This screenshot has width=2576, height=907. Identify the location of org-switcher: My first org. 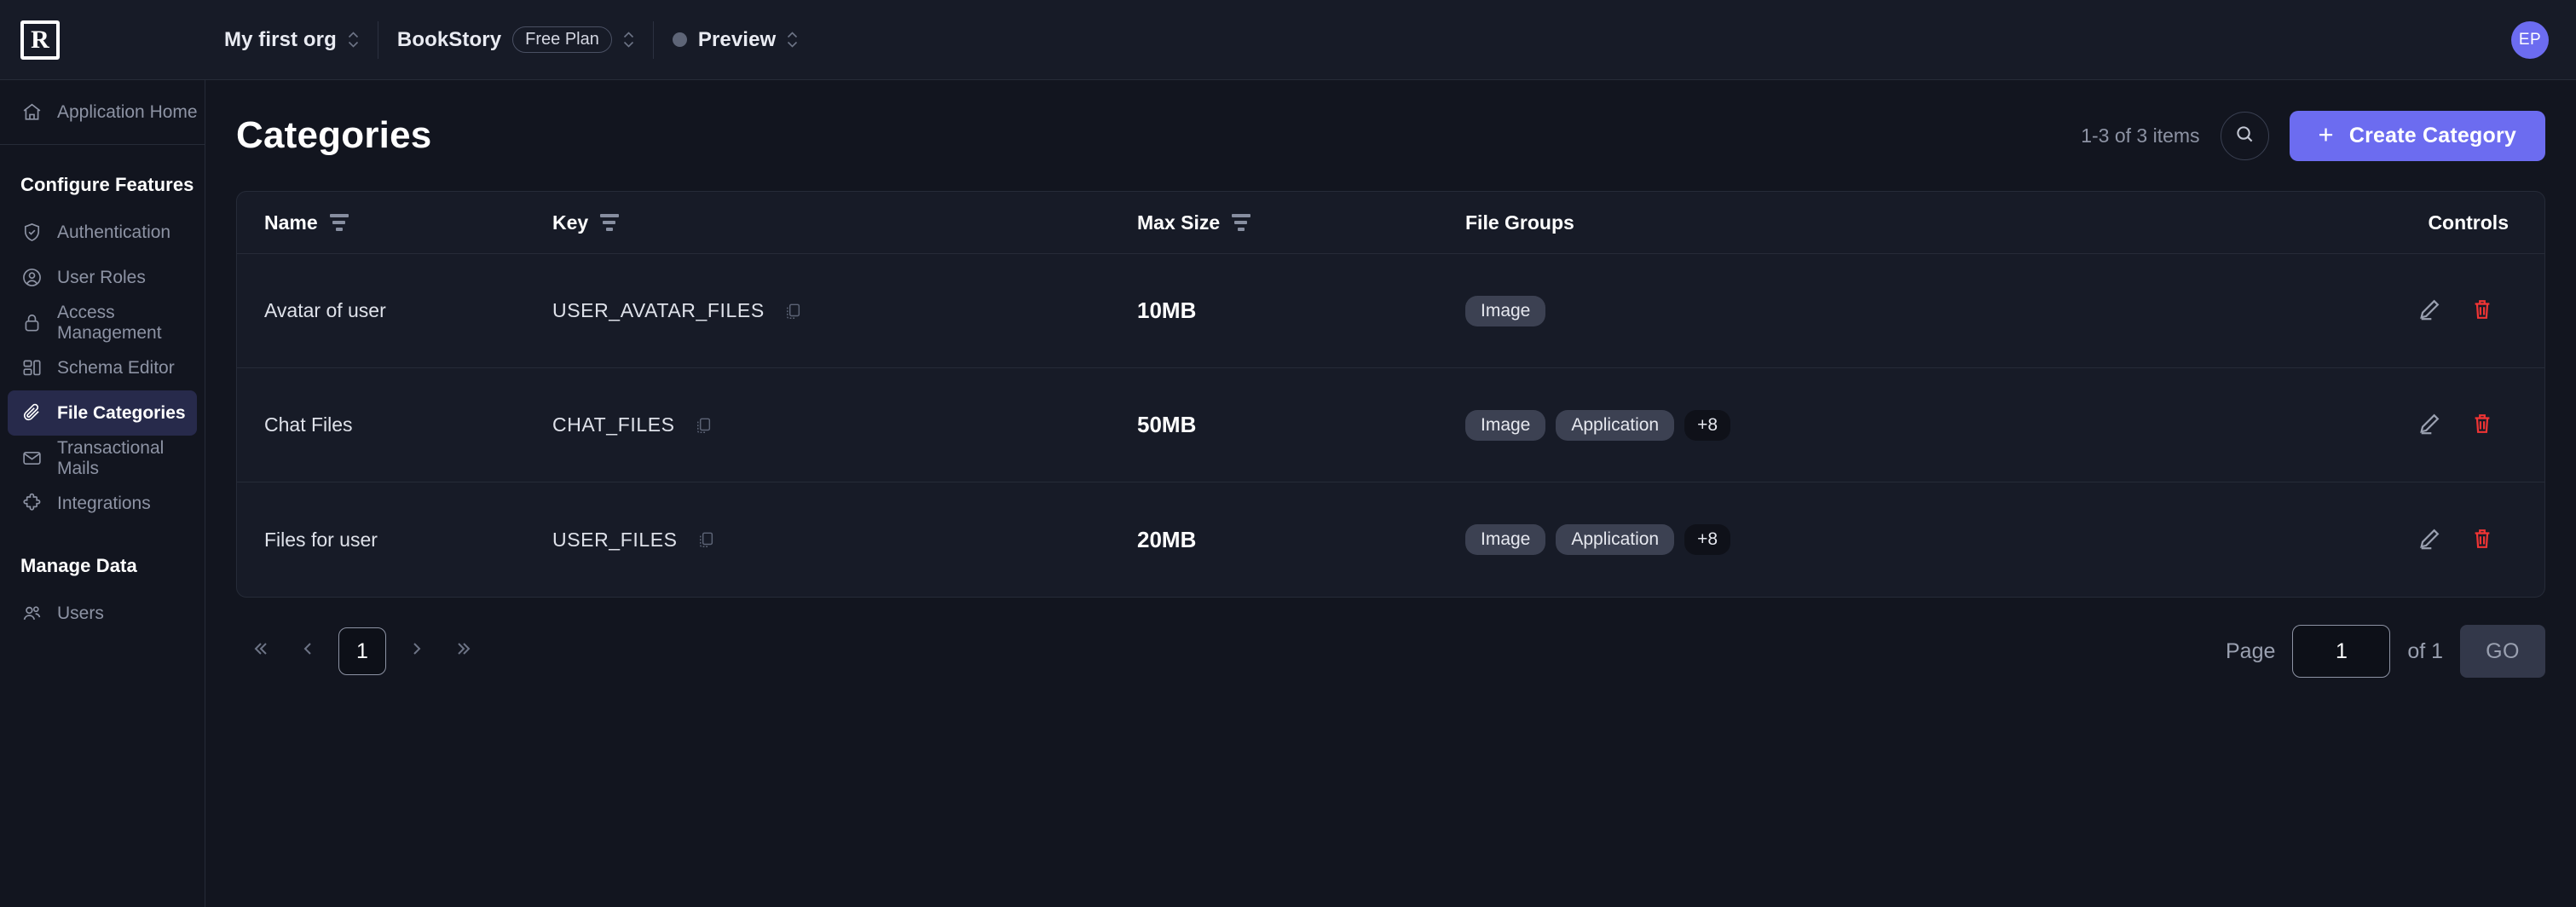
(291, 40).